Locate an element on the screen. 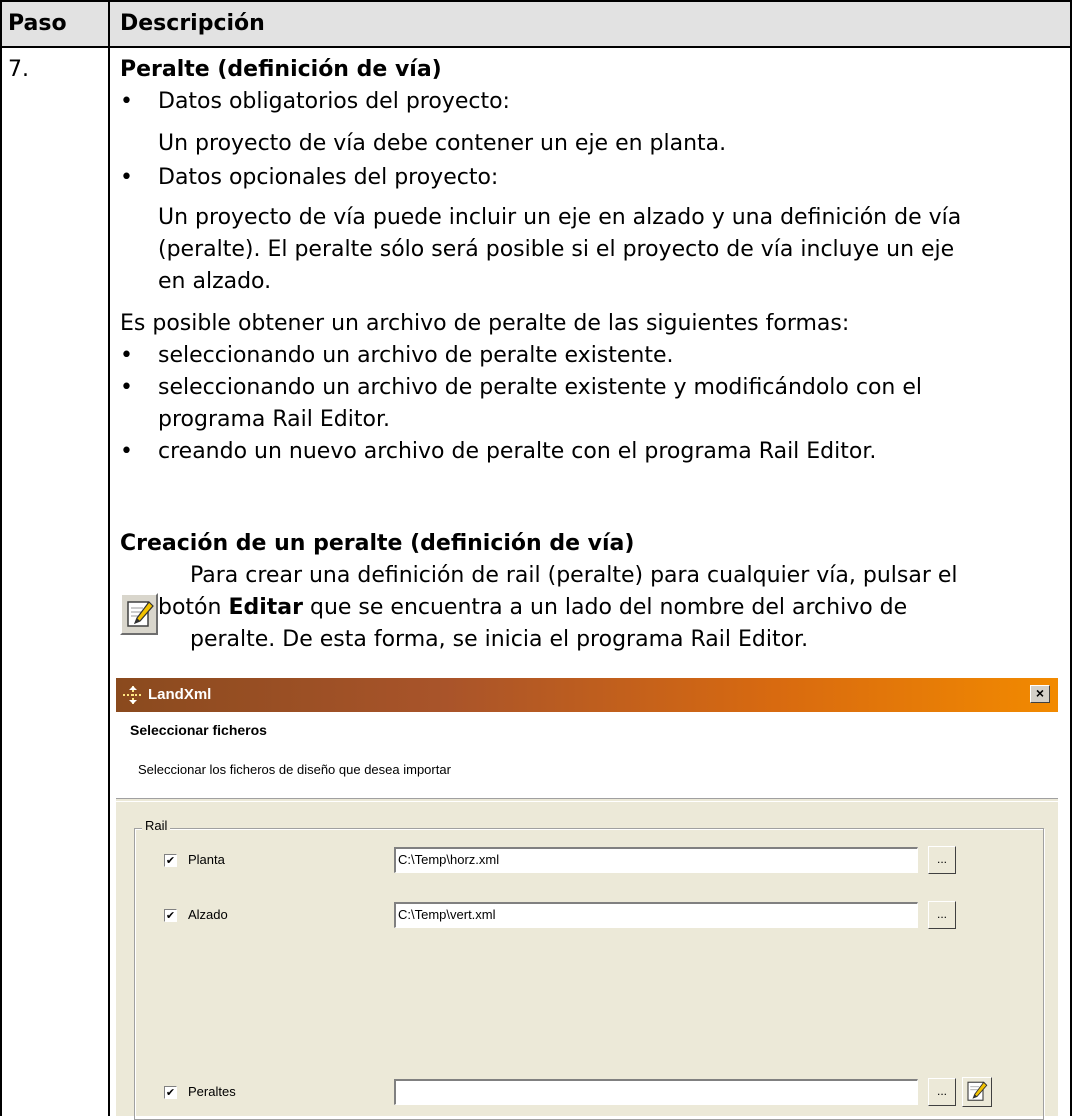  table-top-border is located at coordinates (536, 1).